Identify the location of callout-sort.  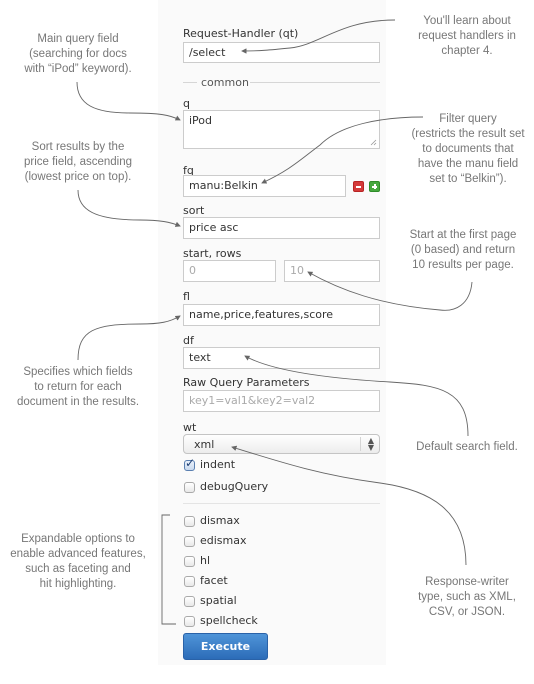
(129, 208).